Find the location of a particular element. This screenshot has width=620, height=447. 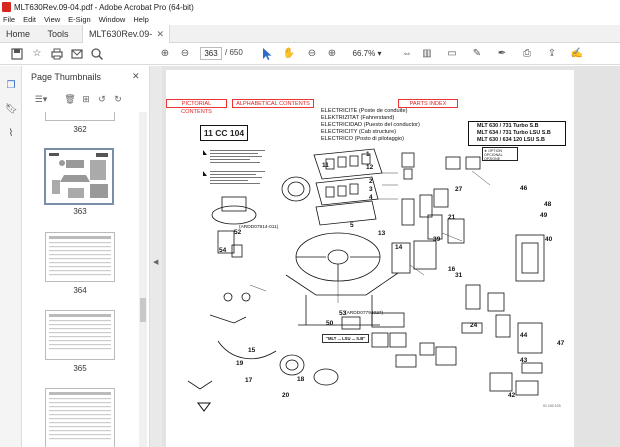

search-icon is located at coordinates (97, 54).